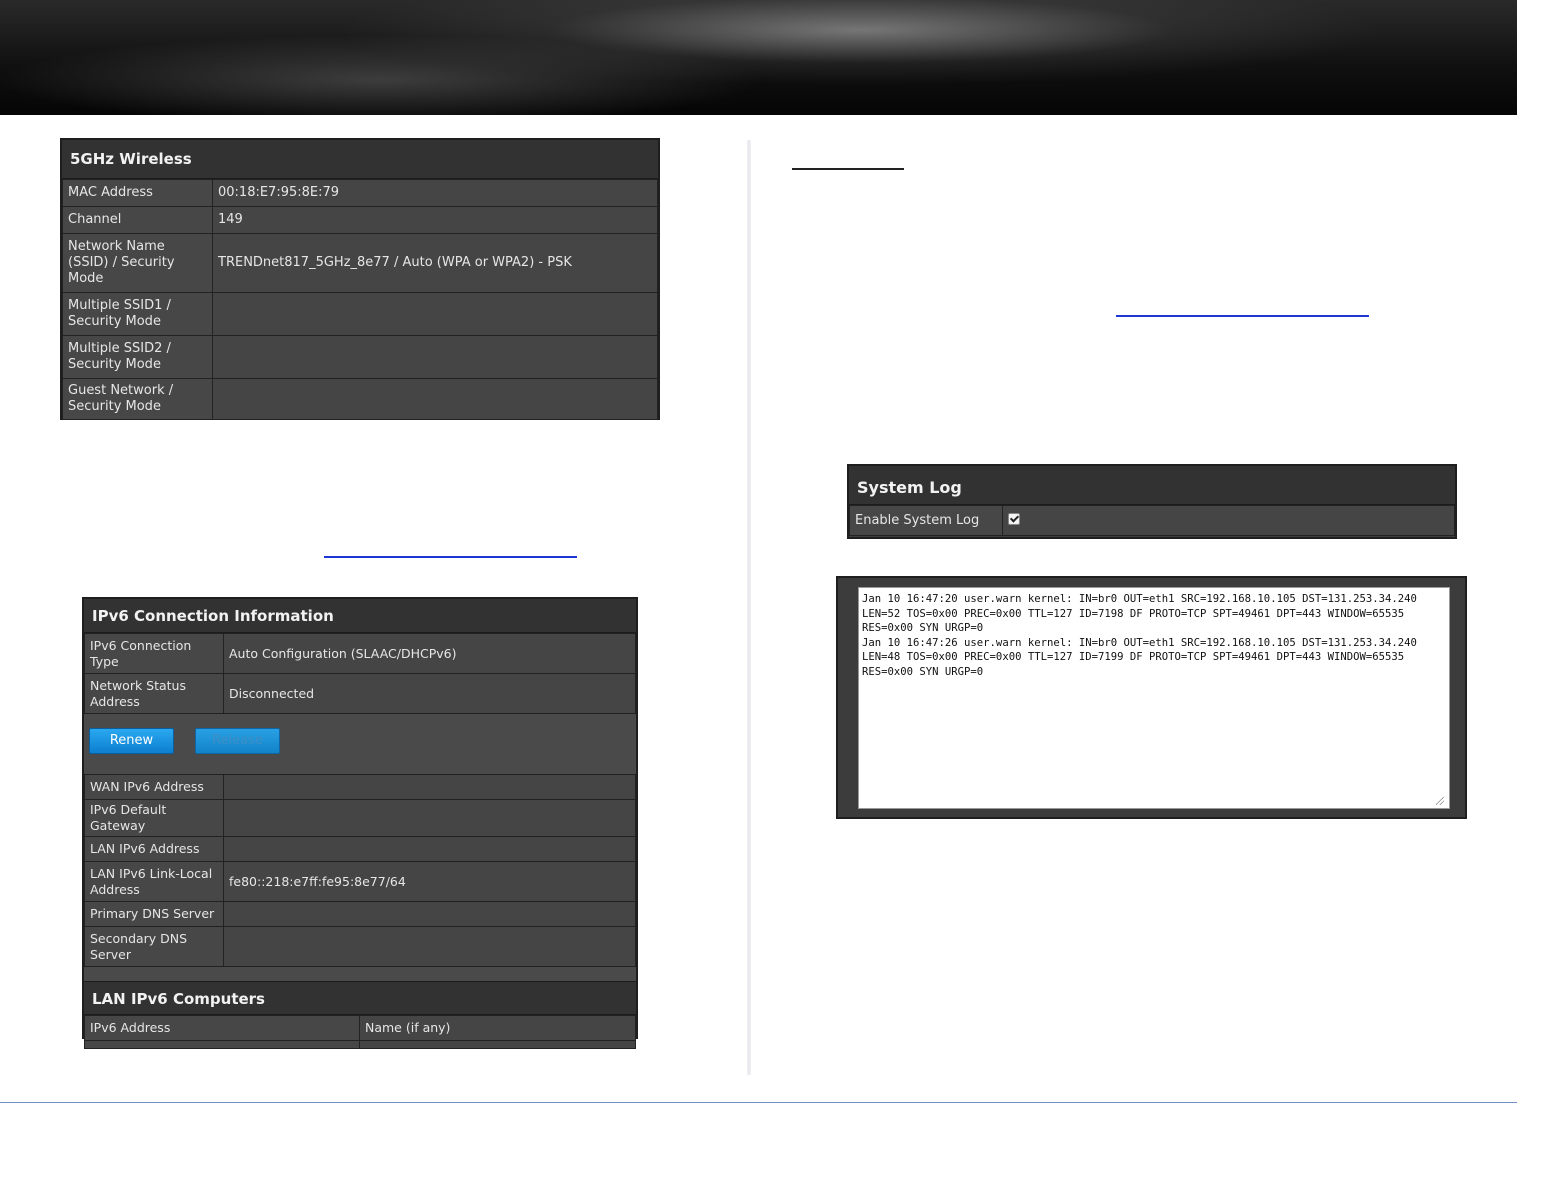 This screenshot has width=1543, height=1195. What do you see at coordinates (137, 314) in the screenshot?
I see `row-label: Multiple SSID1 / Security Mode` at bounding box center [137, 314].